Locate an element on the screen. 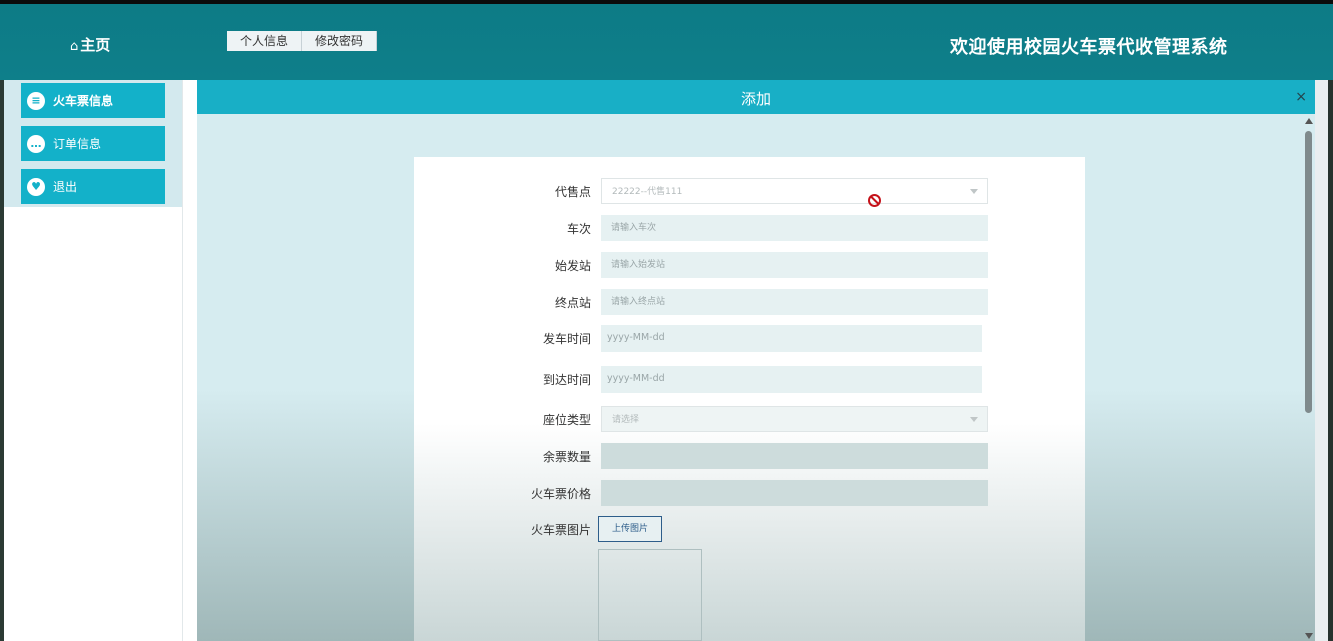 This screenshot has width=1333, height=641. form-row-origin: 始发站 请输入始发站 is located at coordinates (749, 265).